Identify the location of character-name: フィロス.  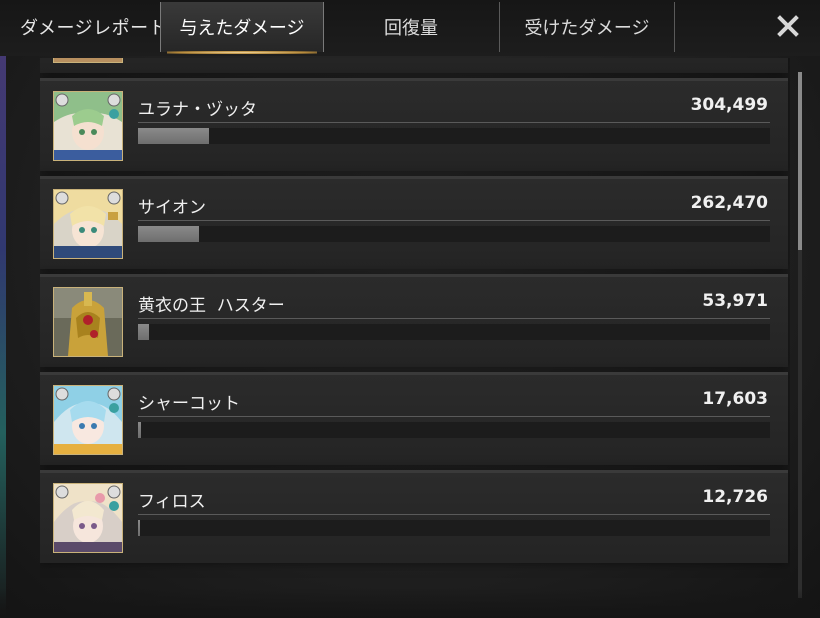
(172, 502).